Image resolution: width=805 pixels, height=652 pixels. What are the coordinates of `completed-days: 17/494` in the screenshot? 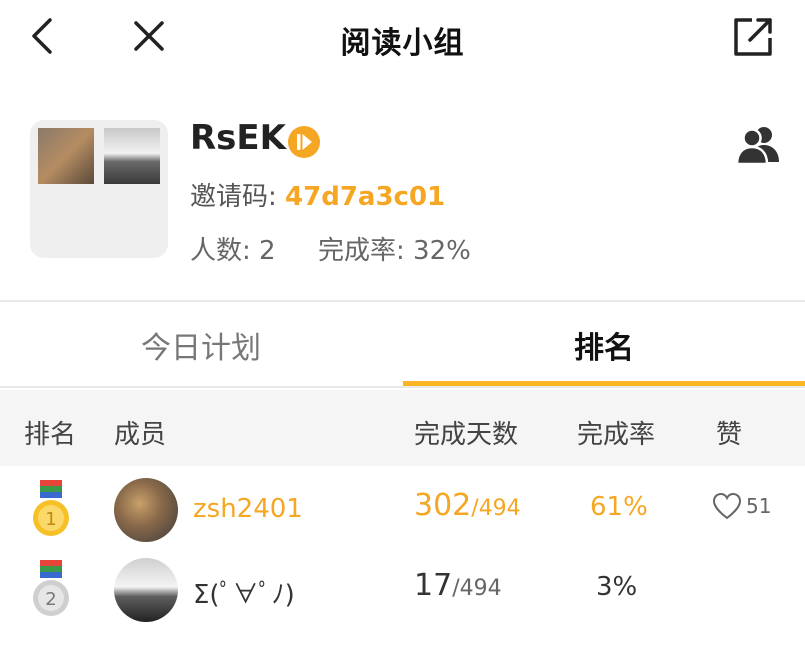 It's located at (458, 585).